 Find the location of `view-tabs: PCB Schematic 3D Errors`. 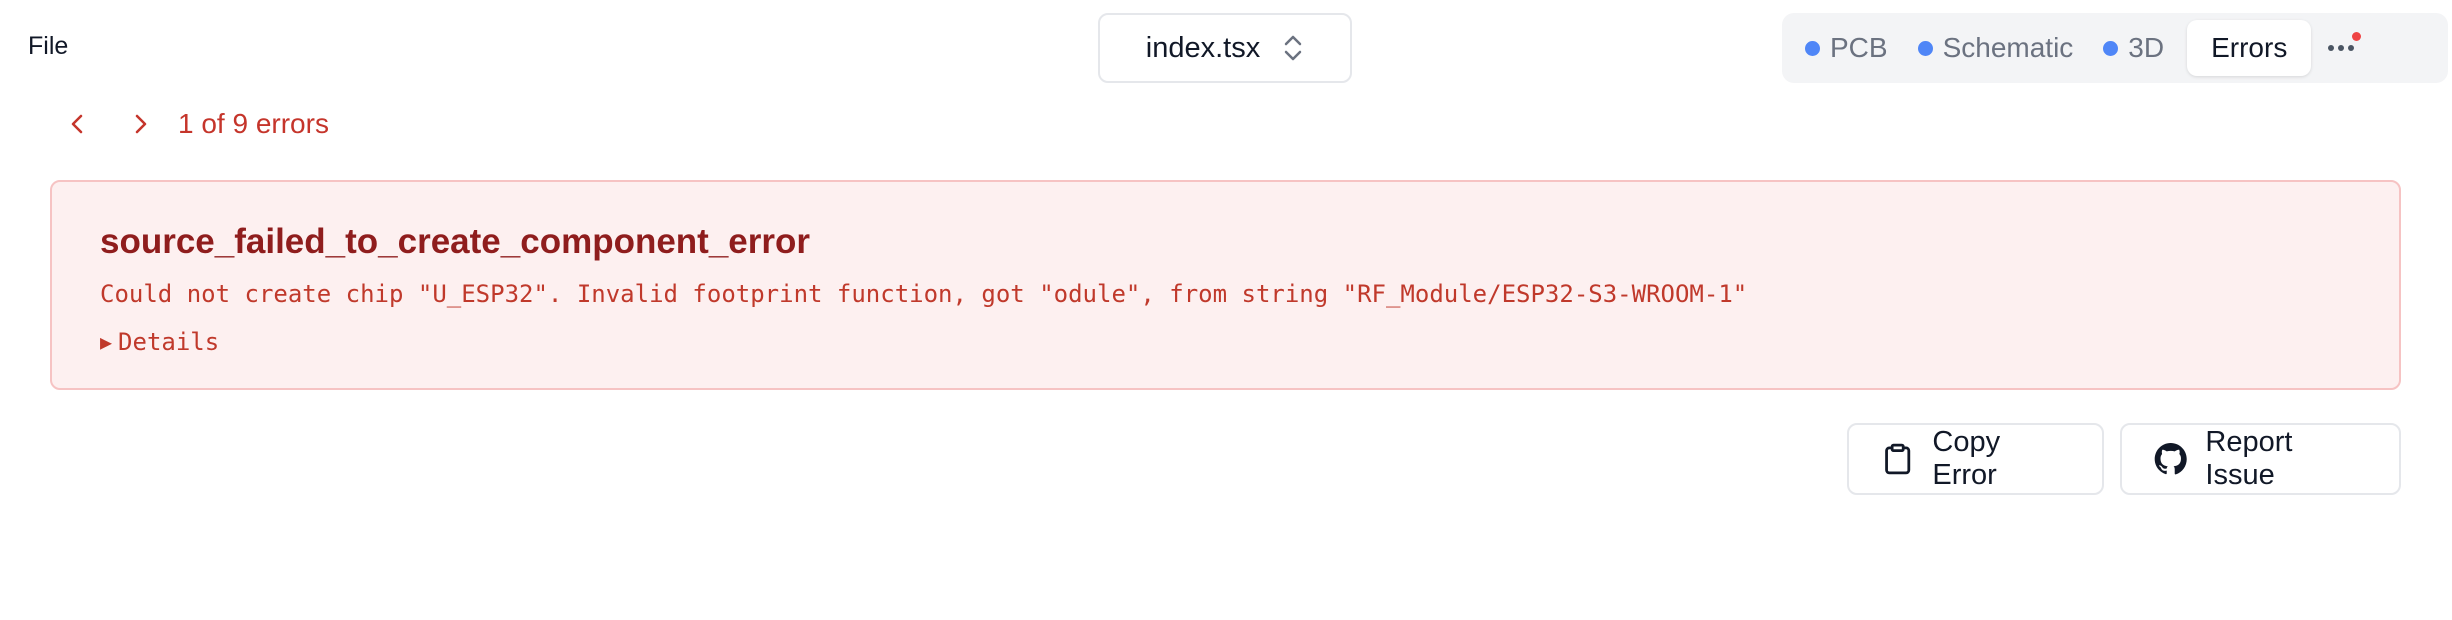

view-tabs: PCB Schematic 3D Errors is located at coordinates (2115, 48).